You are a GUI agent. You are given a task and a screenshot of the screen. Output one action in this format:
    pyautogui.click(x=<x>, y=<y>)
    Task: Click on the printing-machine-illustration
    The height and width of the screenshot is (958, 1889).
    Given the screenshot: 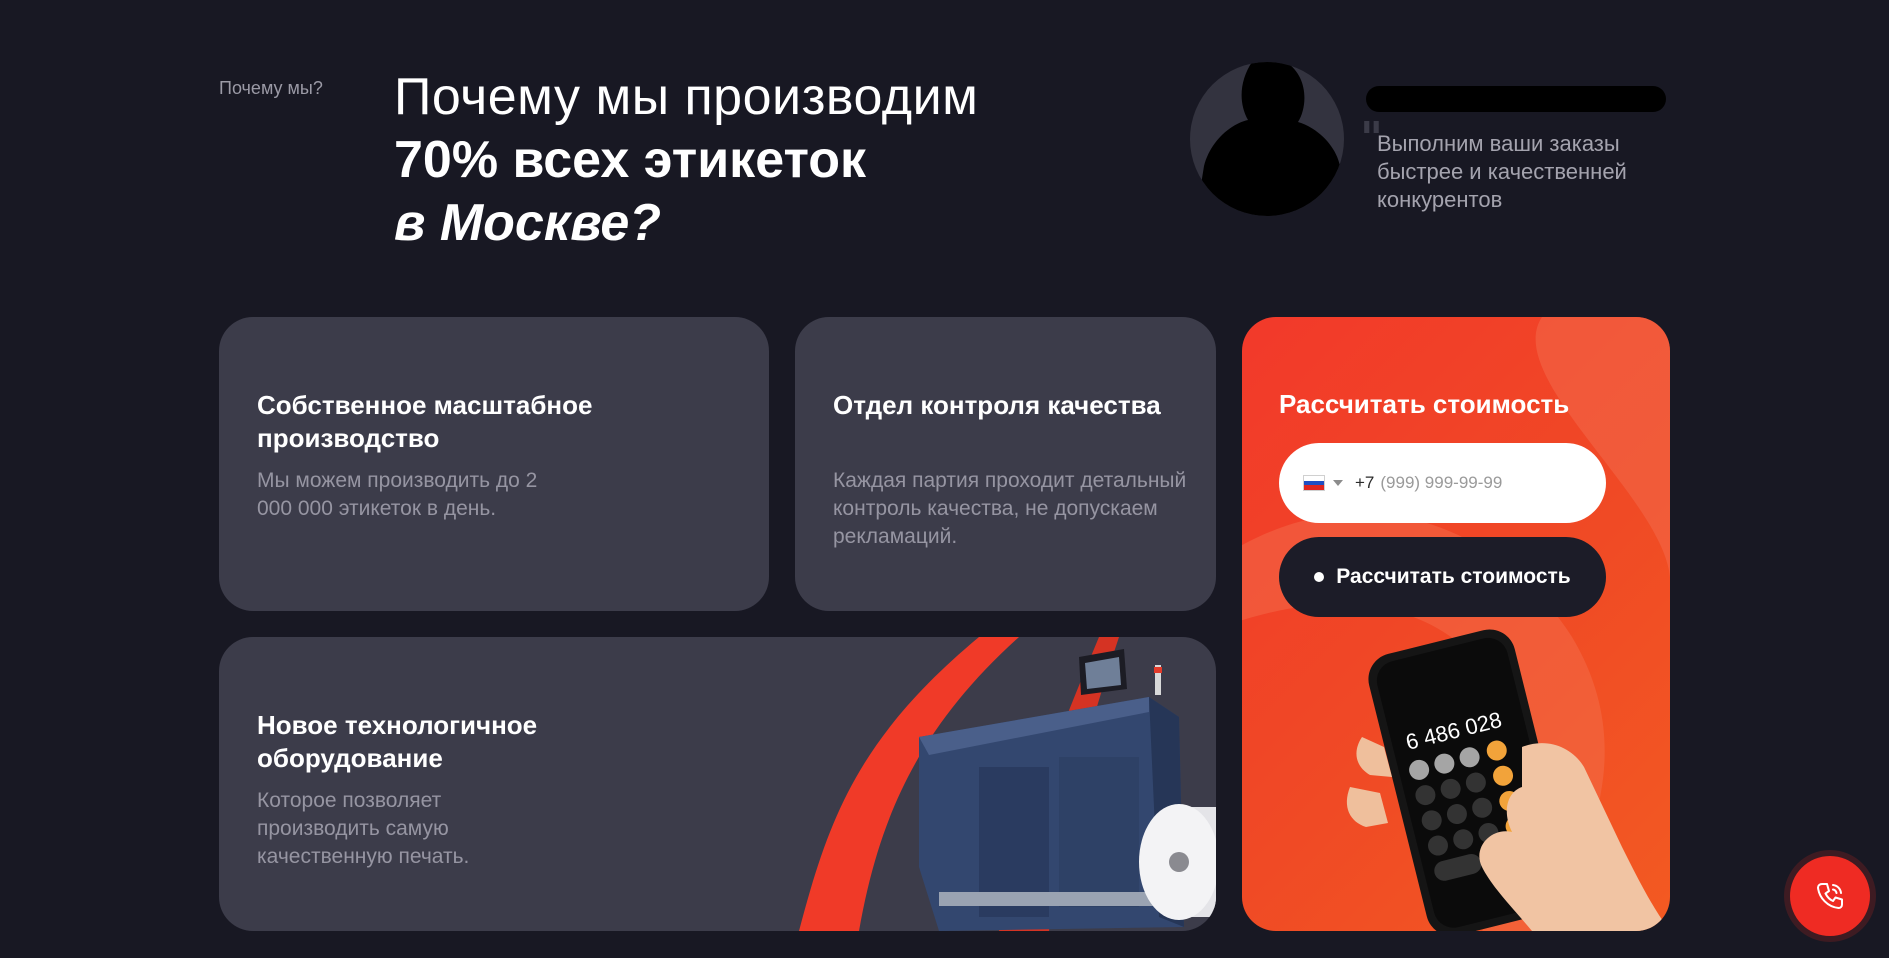 What is the action you would take?
    pyautogui.click(x=1007, y=784)
    